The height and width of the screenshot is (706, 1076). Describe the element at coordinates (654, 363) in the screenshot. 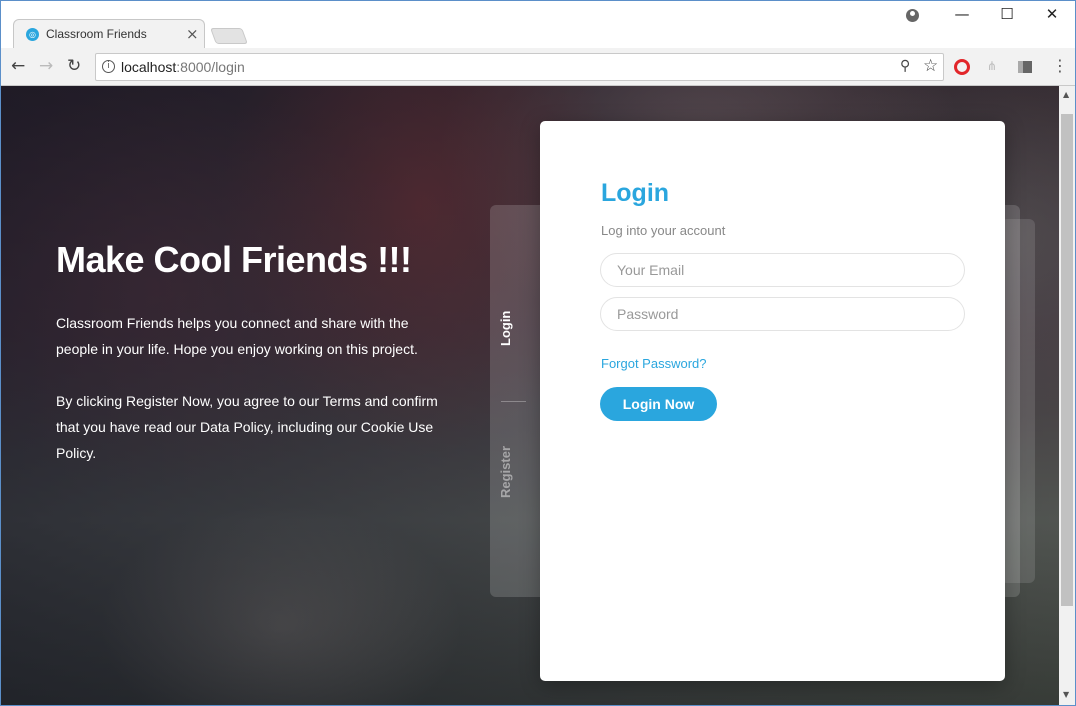

I see `forgot-password-link: Forgot Password?` at that location.